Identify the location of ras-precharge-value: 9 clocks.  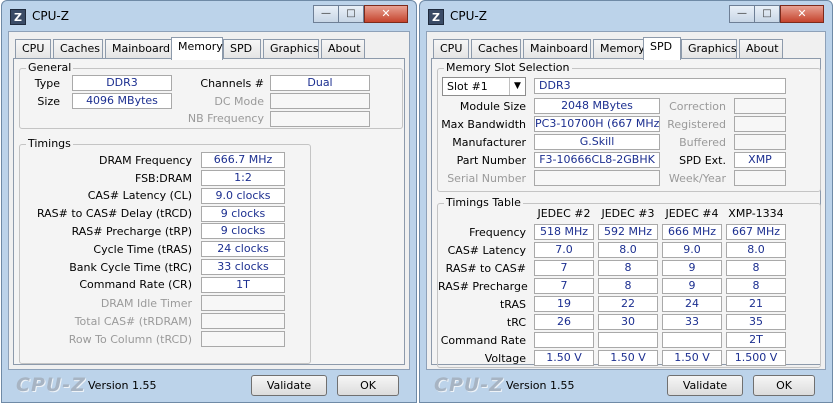
(243, 231).